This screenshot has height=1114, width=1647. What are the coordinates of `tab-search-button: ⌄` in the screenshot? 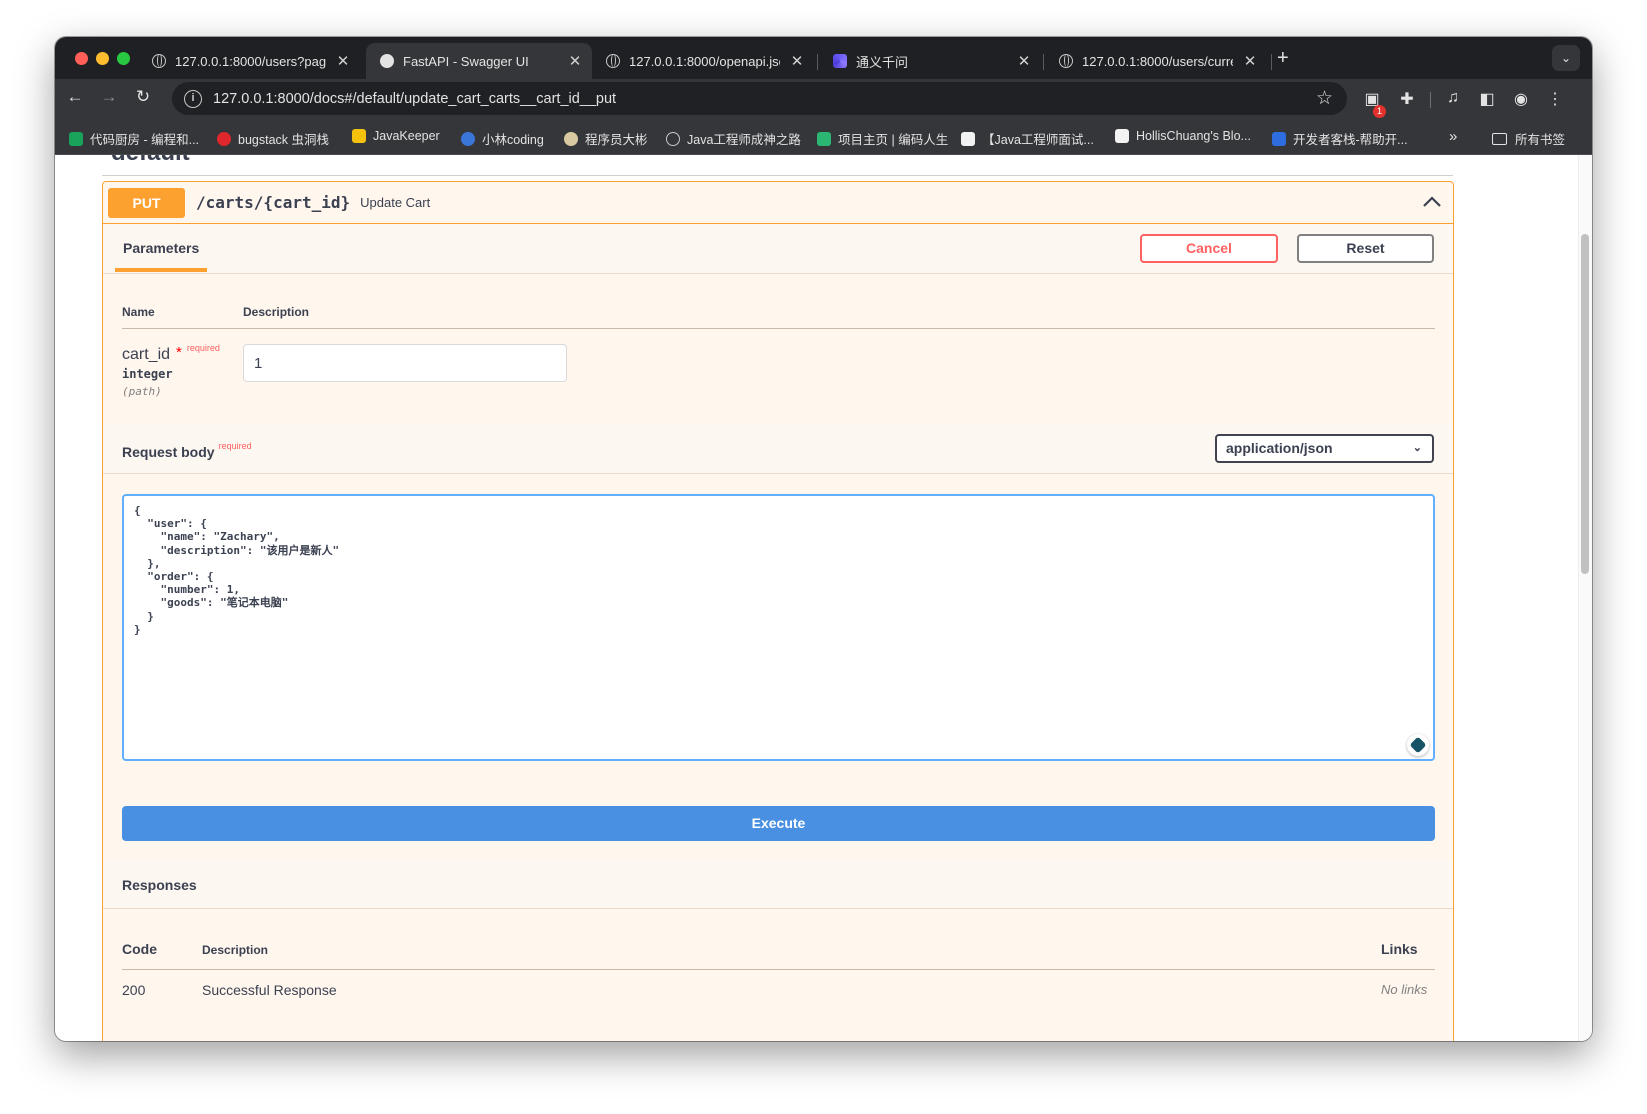 It's located at (1566, 58).